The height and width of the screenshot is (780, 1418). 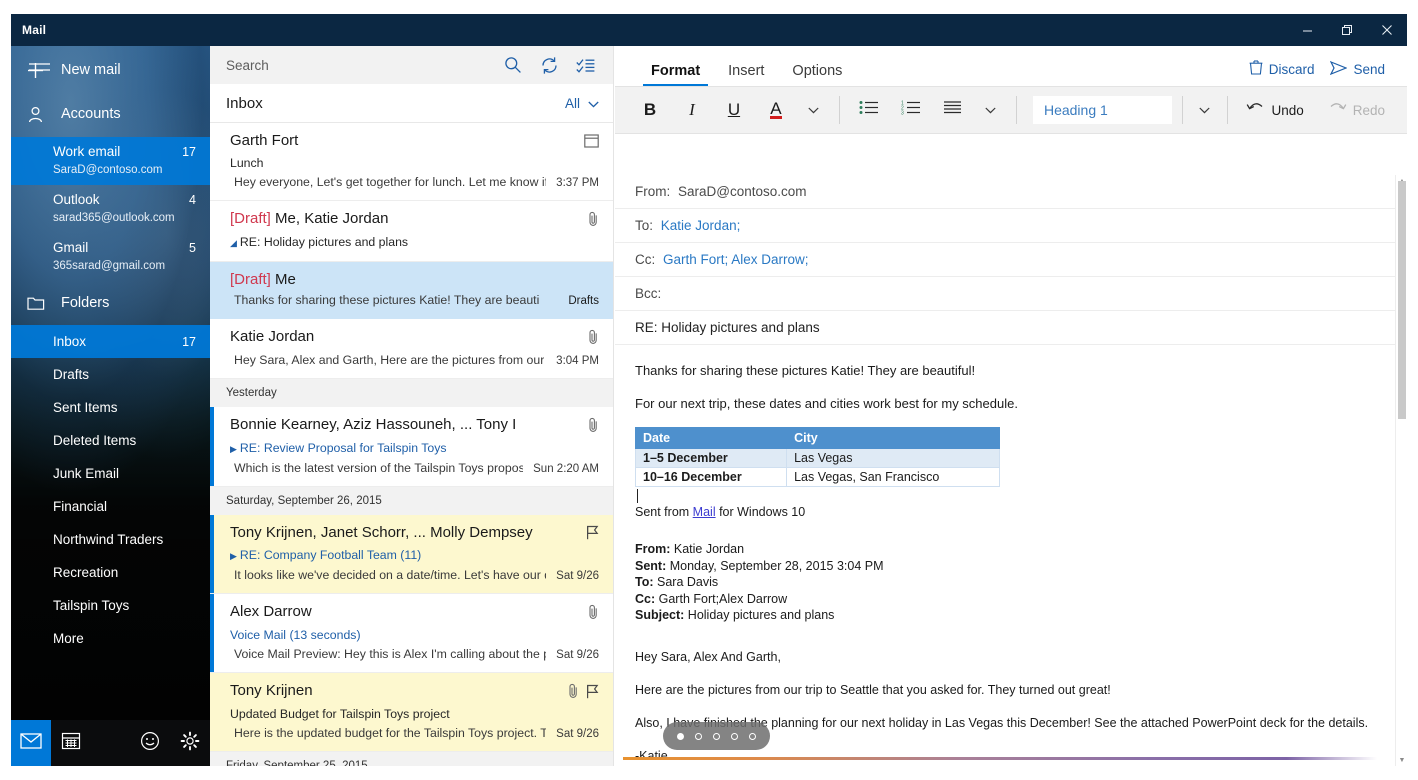 I want to click on redo-label: Redo, so click(x=1369, y=110).